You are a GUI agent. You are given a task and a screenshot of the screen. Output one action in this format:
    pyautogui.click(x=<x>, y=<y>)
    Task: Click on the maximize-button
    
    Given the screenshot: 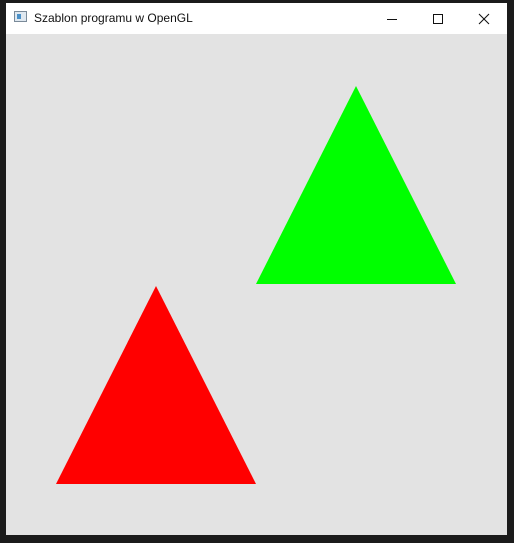 What is the action you would take?
    pyautogui.click(x=438, y=18)
    